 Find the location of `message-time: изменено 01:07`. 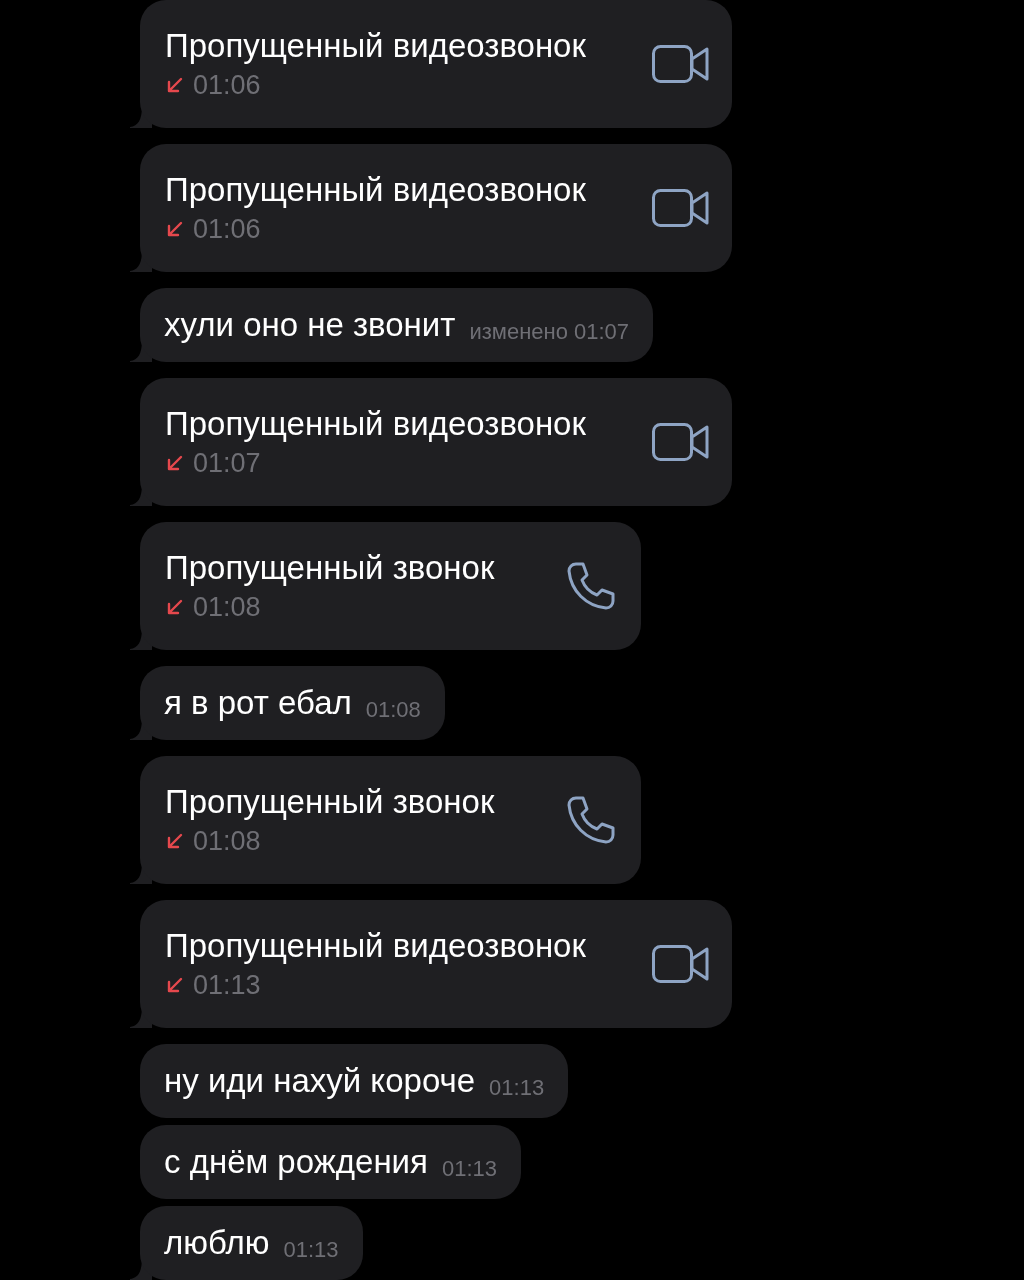

message-time: изменено 01:07 is located at coordinates (549, 332).